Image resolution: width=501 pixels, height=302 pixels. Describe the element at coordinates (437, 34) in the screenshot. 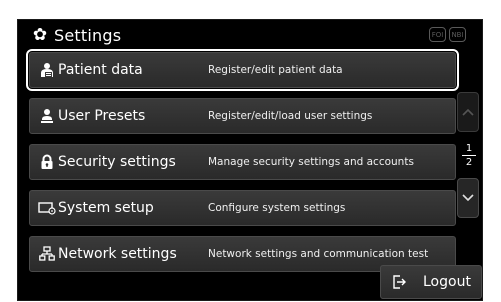

I see `indicator-badge-1: FOI` at that location.